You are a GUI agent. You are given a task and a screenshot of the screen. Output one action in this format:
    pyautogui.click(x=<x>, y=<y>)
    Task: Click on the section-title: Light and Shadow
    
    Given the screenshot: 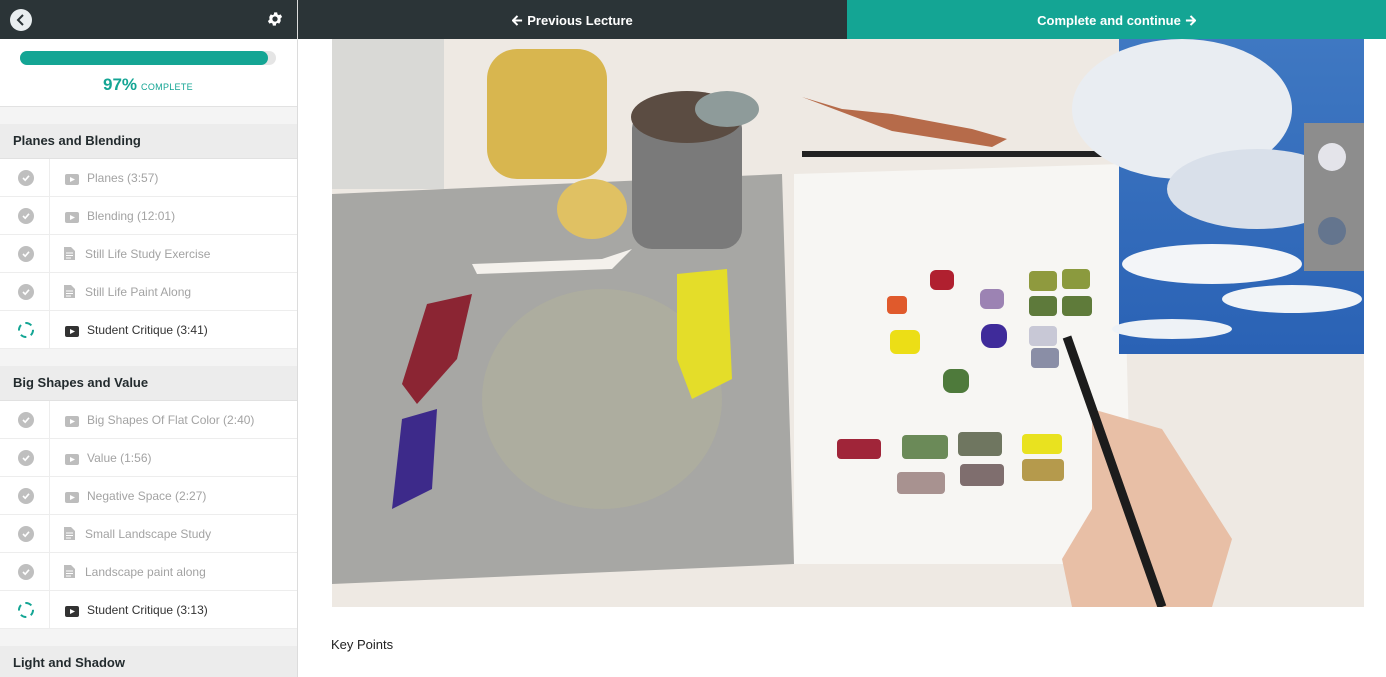 What is the action you would take?
    pyautogui.click(x=148, y=661)
    